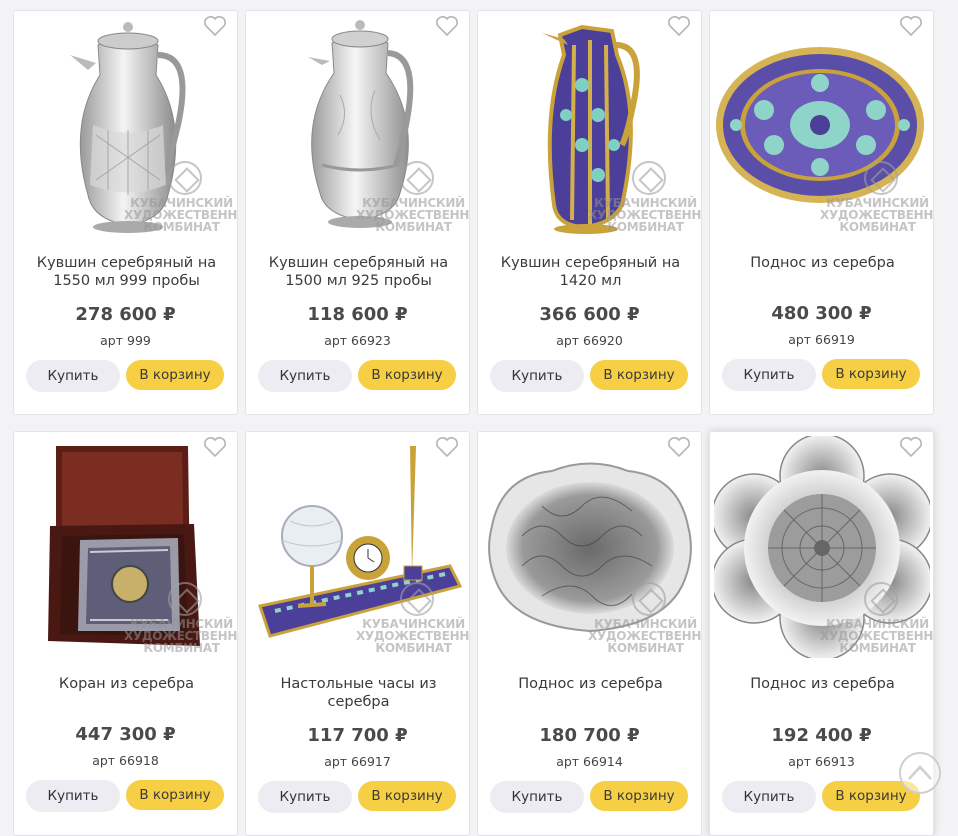  Describe the element at coordinates (821, 735) in the screenshot. I see `product-price: 192 400 ₽` at that location.